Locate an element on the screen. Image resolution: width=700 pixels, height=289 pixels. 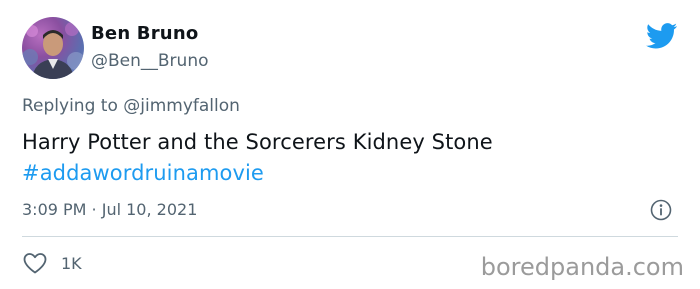
heart-icon is located at coordinates (35, 263).